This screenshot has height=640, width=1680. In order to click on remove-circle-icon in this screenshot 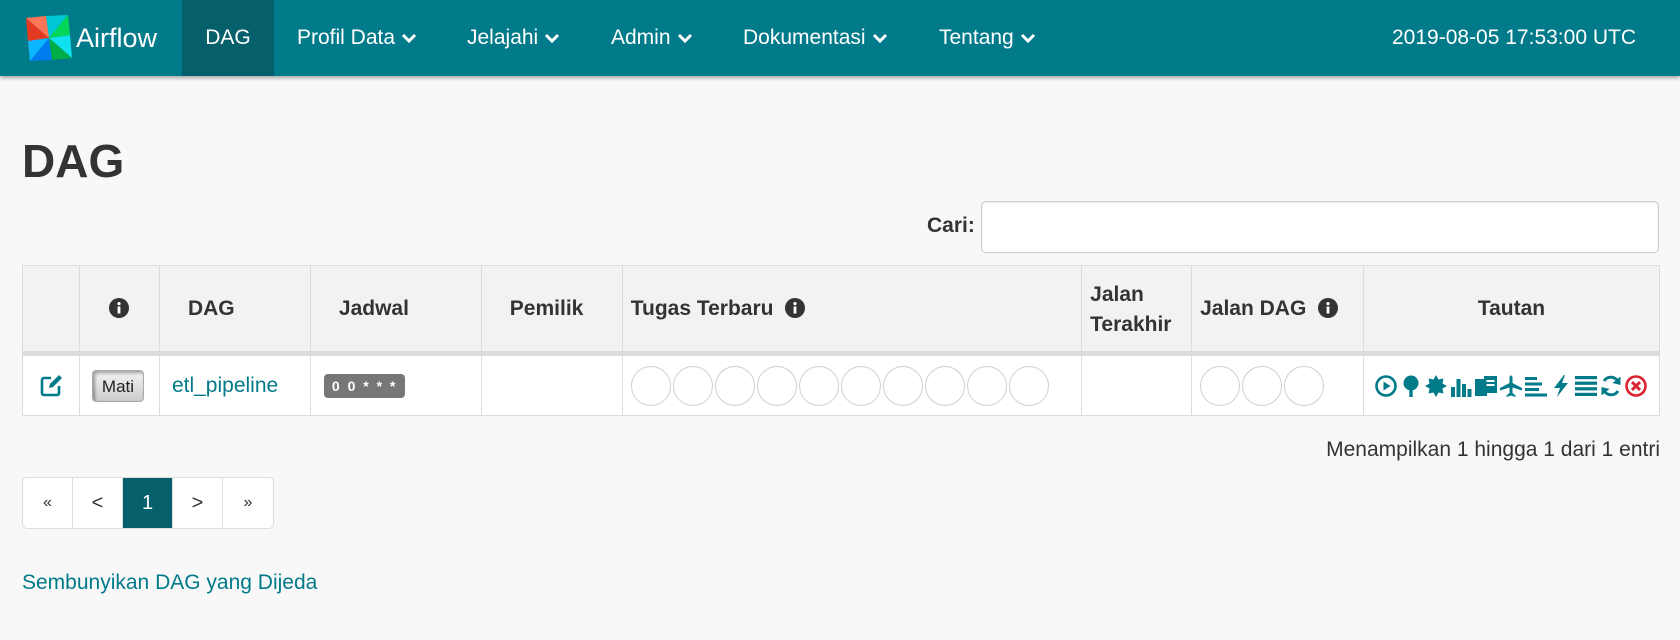, I will do `click(1636, 386)`.